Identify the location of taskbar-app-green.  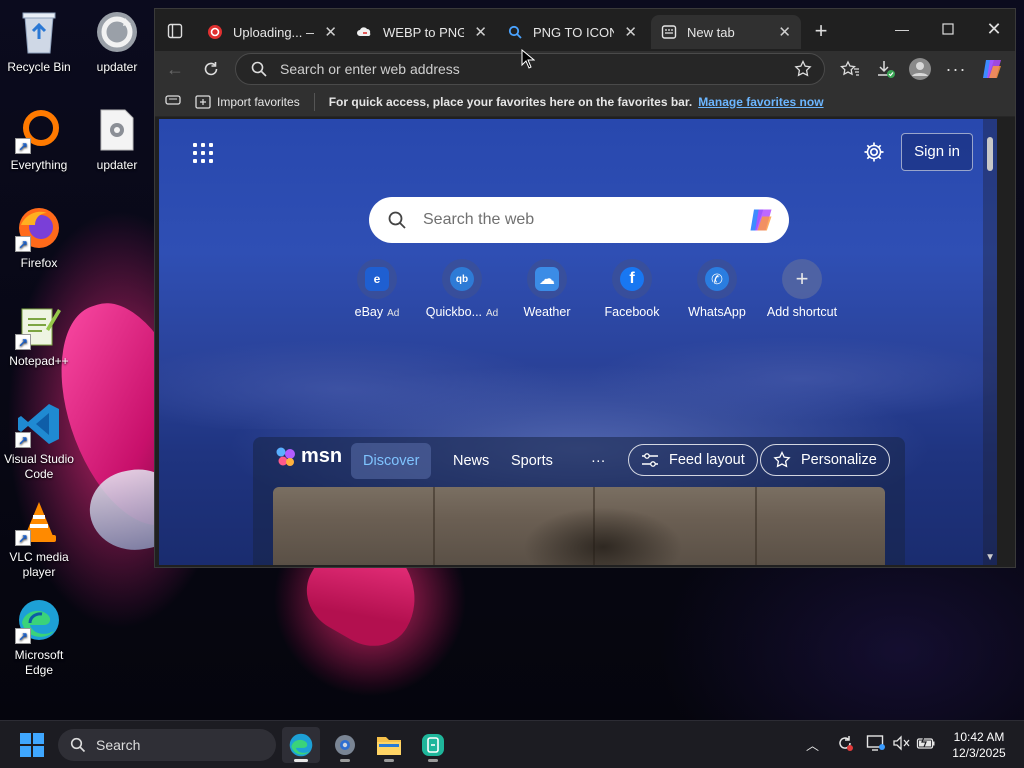
(433, 745).